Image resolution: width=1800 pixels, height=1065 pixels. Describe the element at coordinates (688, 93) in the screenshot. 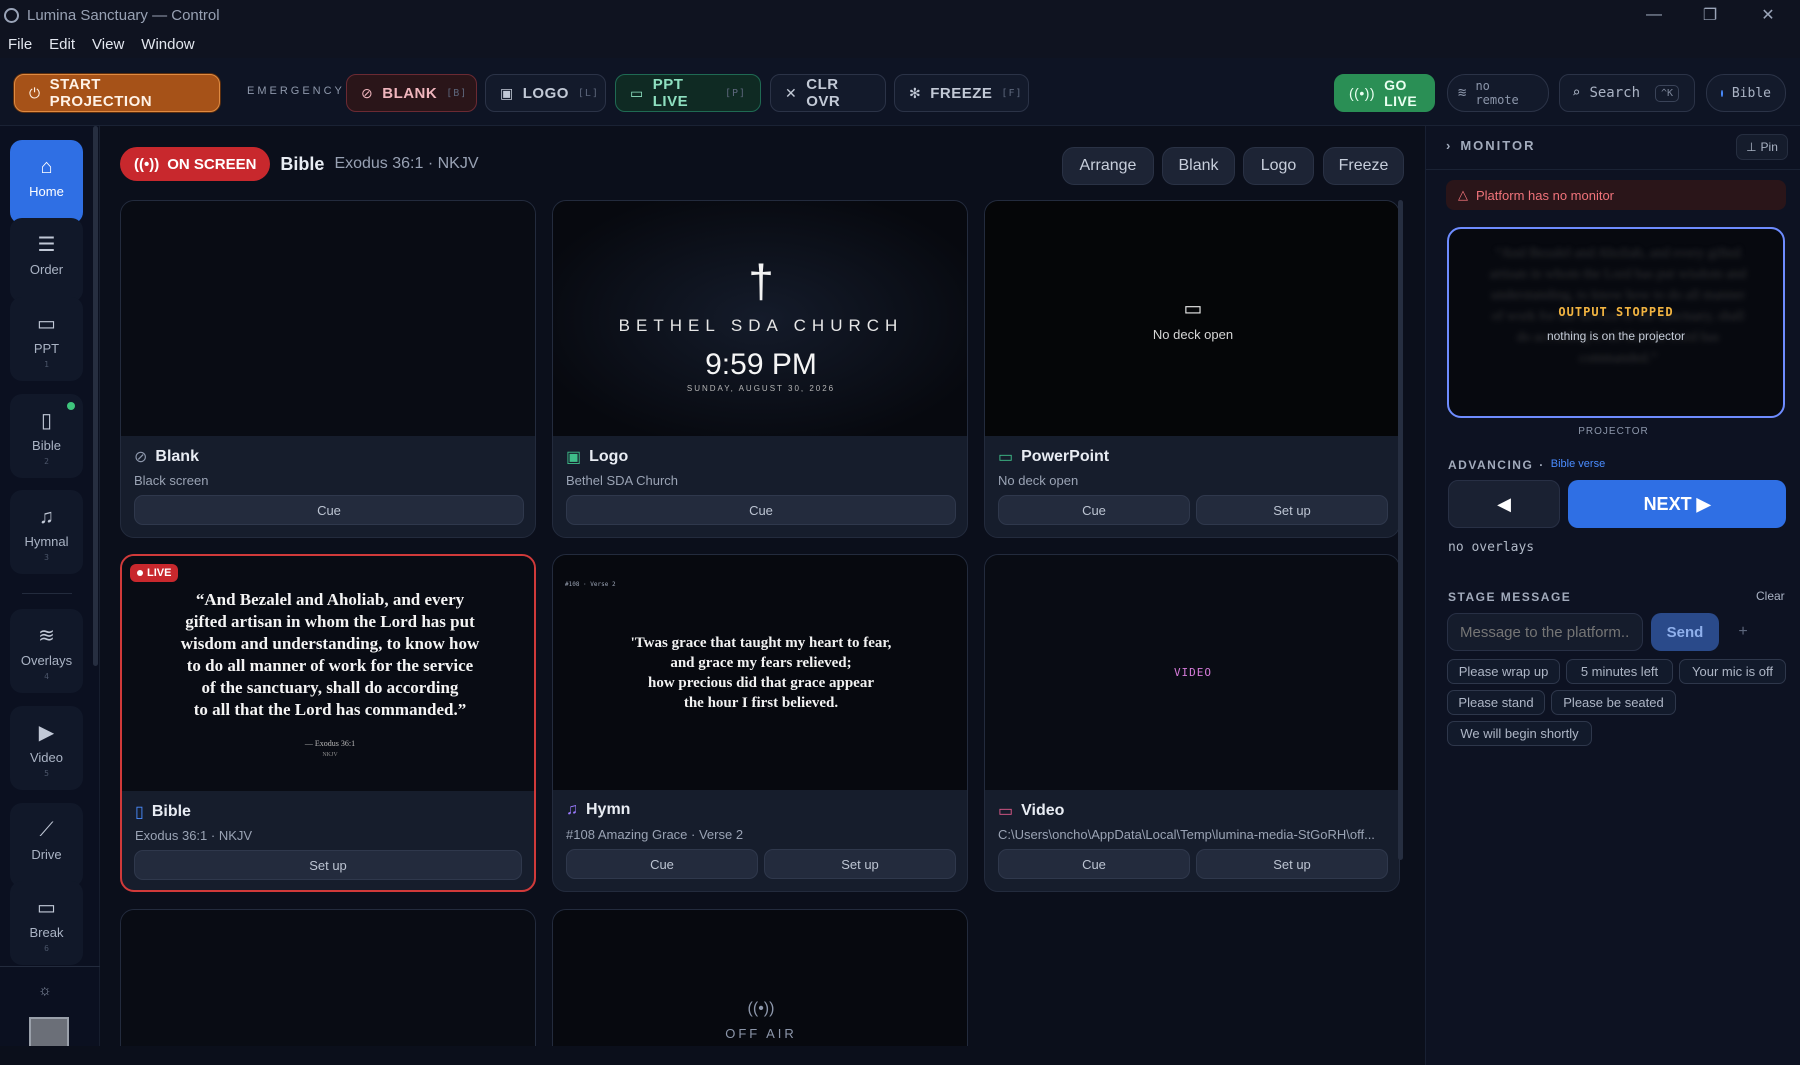

I see `ppt-live-button: ▭ PPT LIVE [P]` at that location.